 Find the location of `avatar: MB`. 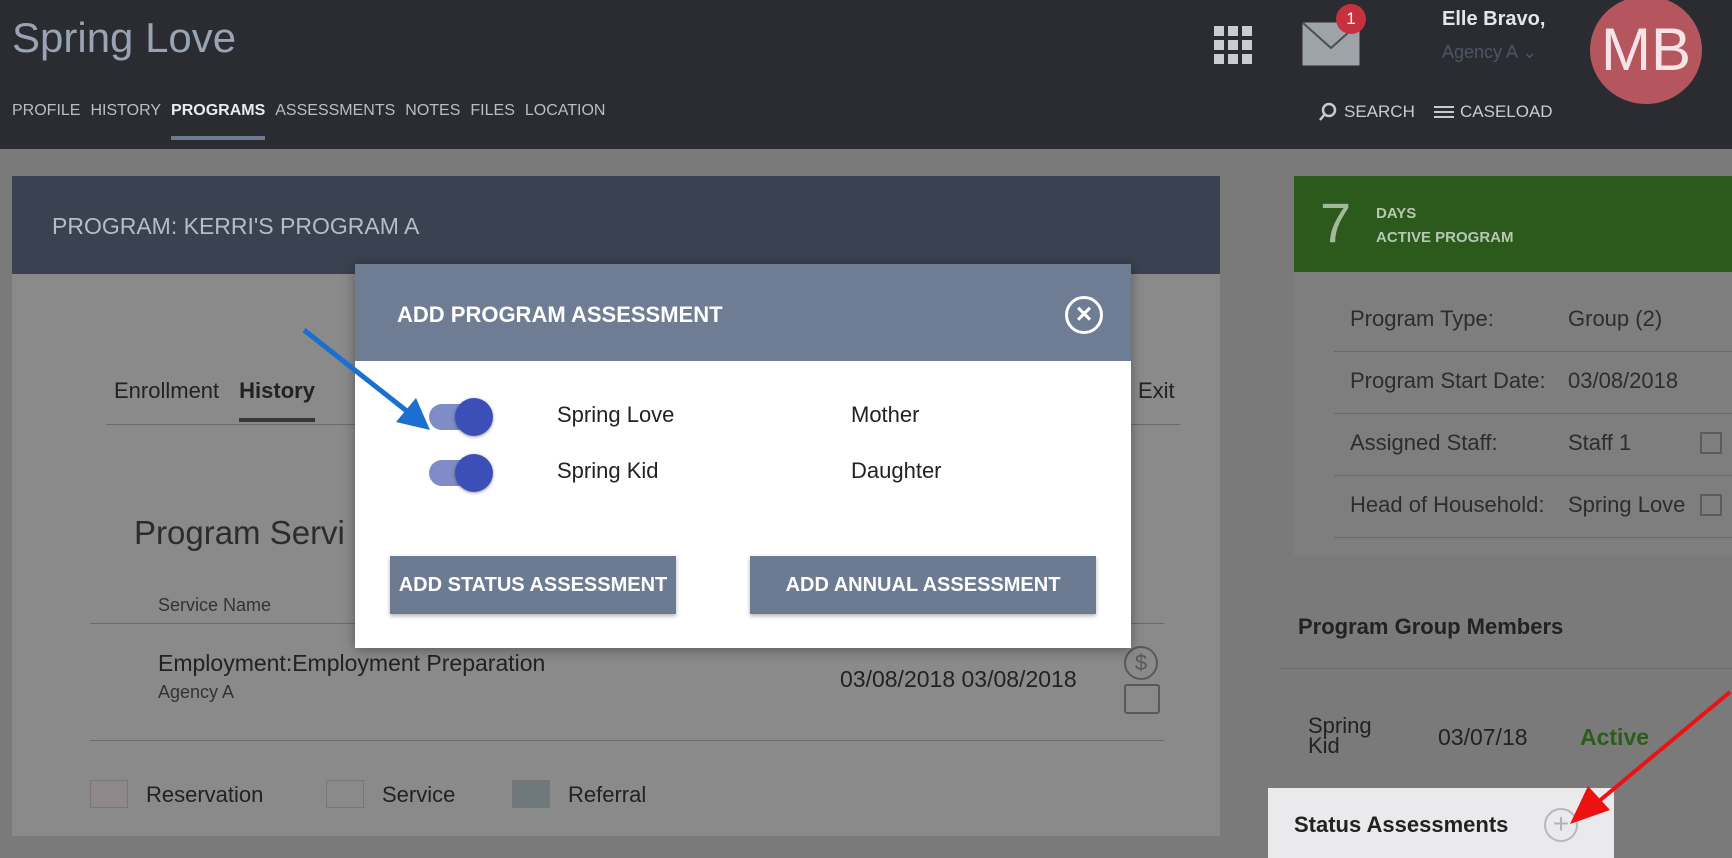

avatar: MB is located at coordinates (1646, 52).